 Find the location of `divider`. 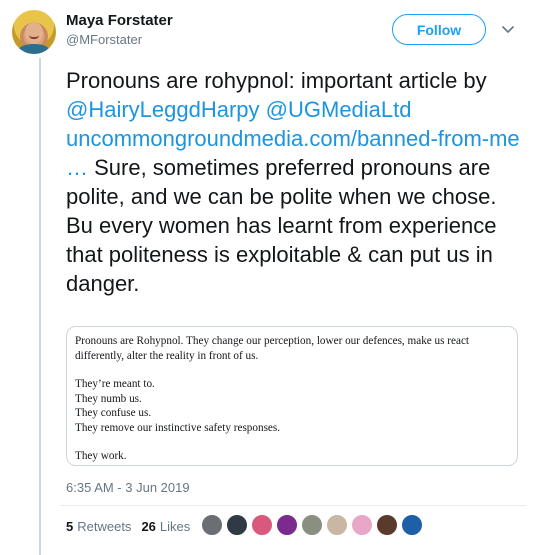

divider is located at coordinates (293, 505).